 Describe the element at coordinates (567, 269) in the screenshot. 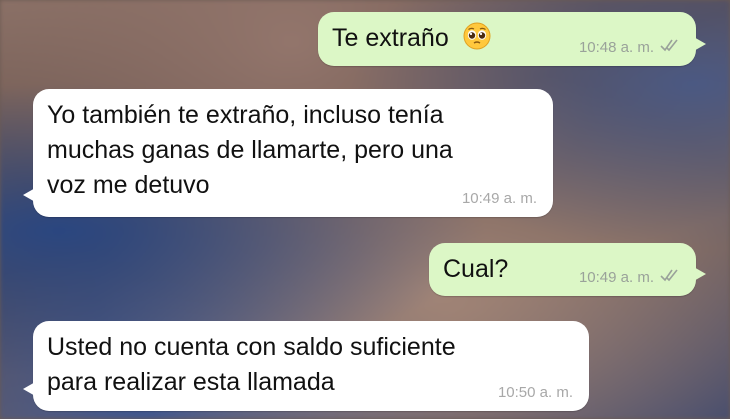

I see `message-bubble-outgoing: Cual? 10:49 a. m.` at that location.